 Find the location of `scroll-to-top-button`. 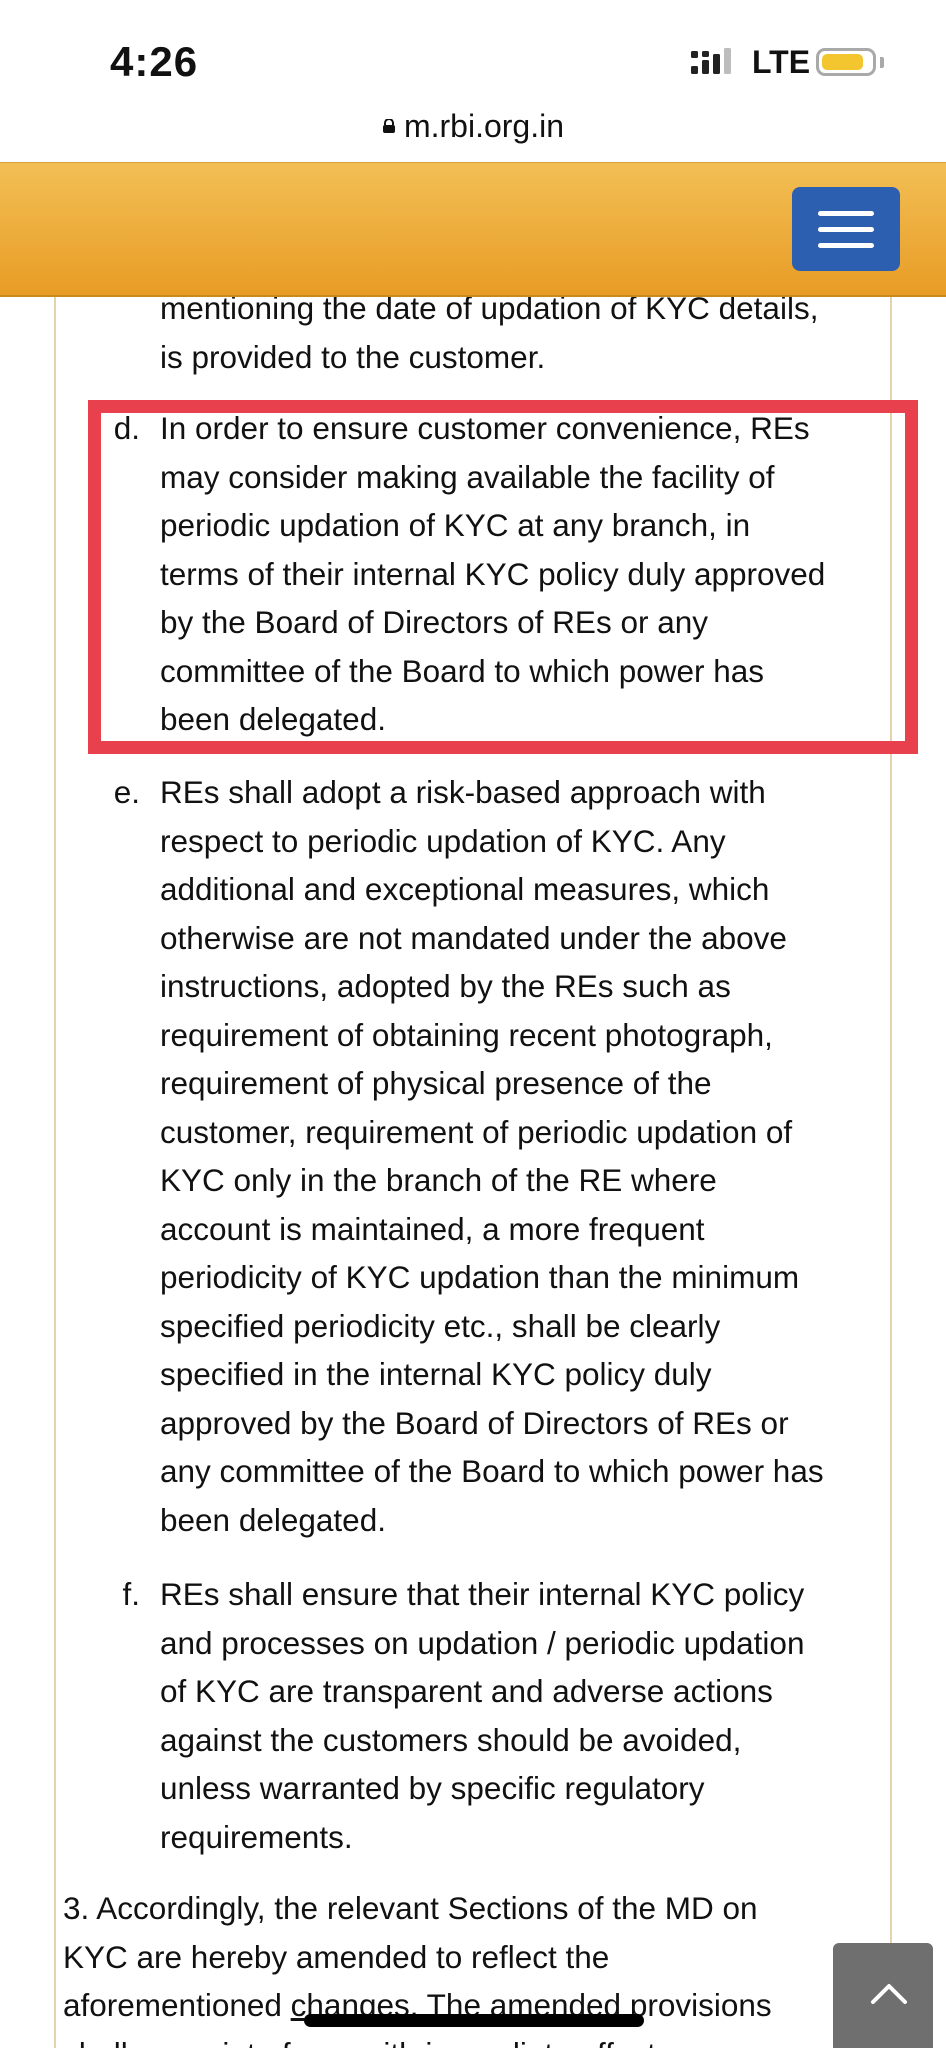

scroll-to-top-button is located at coordinates (883, 1995).